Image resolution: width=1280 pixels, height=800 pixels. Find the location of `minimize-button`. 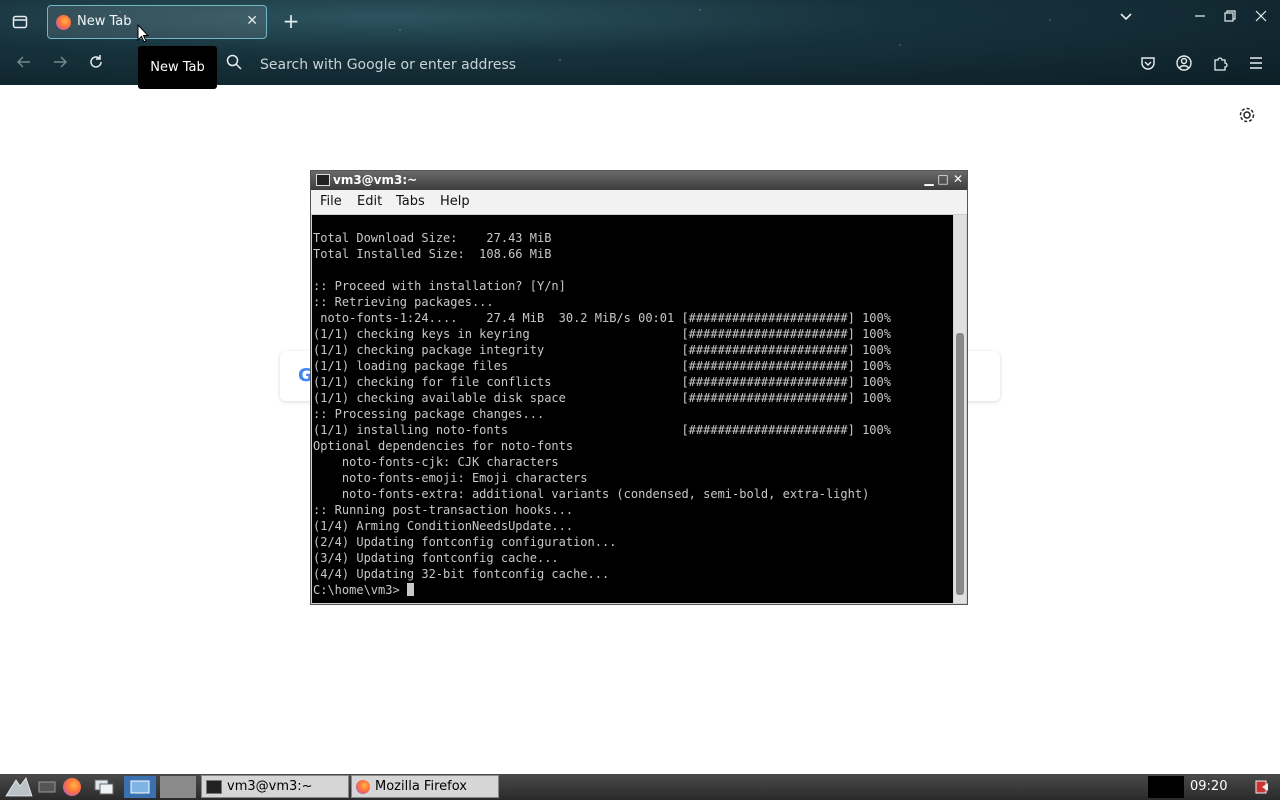

minimize-button is located at coordinates (1200, 18).